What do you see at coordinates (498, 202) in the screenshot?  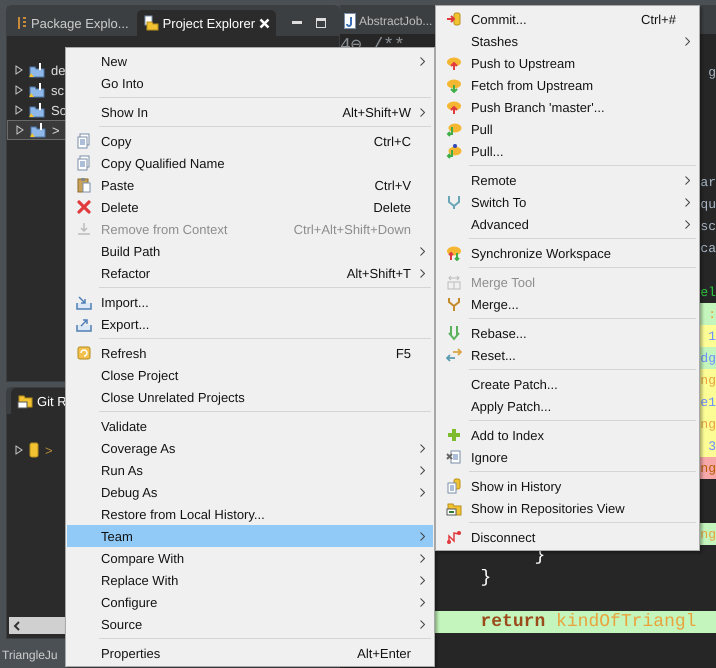 I see `menu-item-label: Switch To` at bounding box center [498, 202].